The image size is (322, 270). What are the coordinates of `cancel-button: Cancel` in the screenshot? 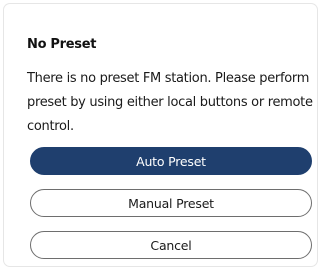 It's located at (171, 245).